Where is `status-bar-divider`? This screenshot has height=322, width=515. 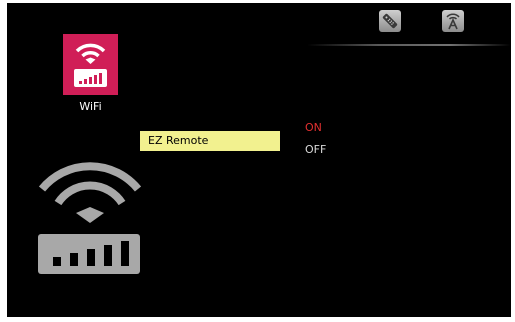 status-bar-divider is located at coordinates (409, 45).